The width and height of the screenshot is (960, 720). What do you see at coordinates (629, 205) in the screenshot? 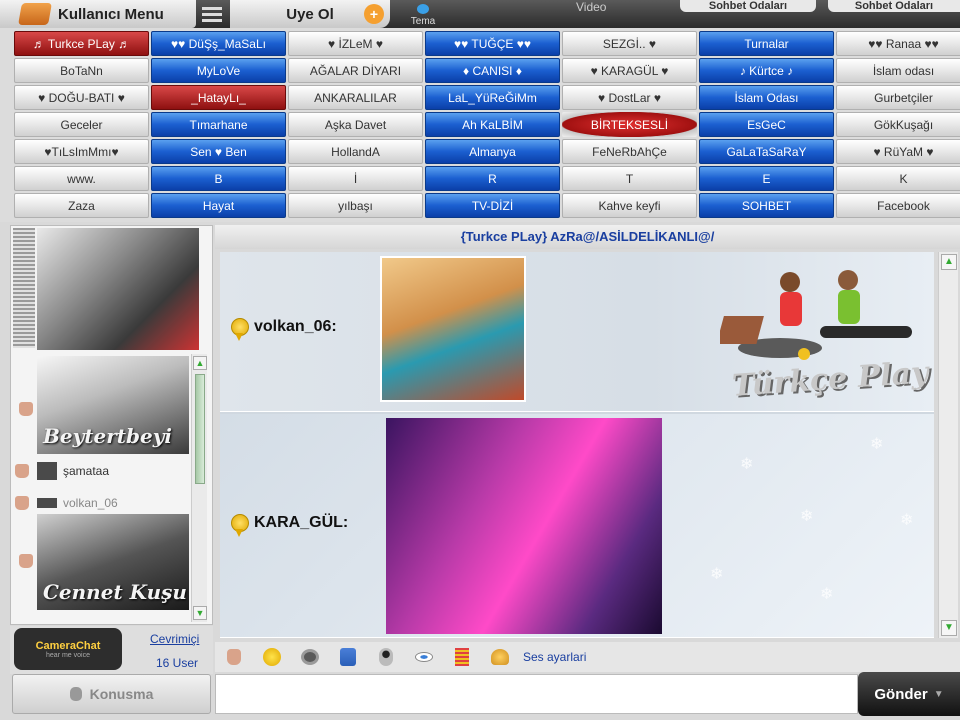
I see `room-button: Kahve keyfi` at bounding box center [629, 205].